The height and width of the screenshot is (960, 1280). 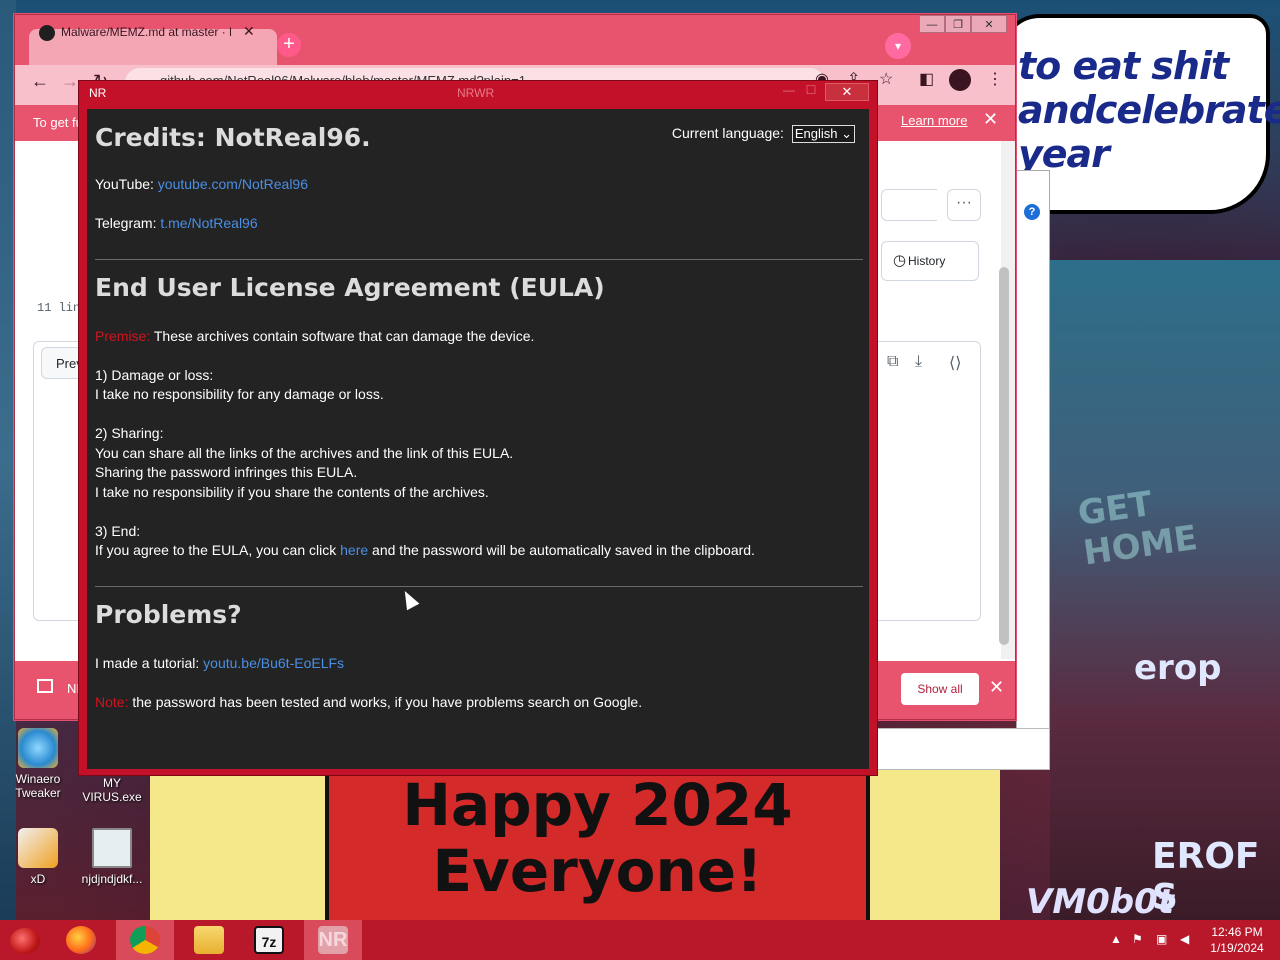 What do you see at coordinates (1161, 939) in the screenshot?
I see `network-icon: ▣` at bounding box center [1161, 939].